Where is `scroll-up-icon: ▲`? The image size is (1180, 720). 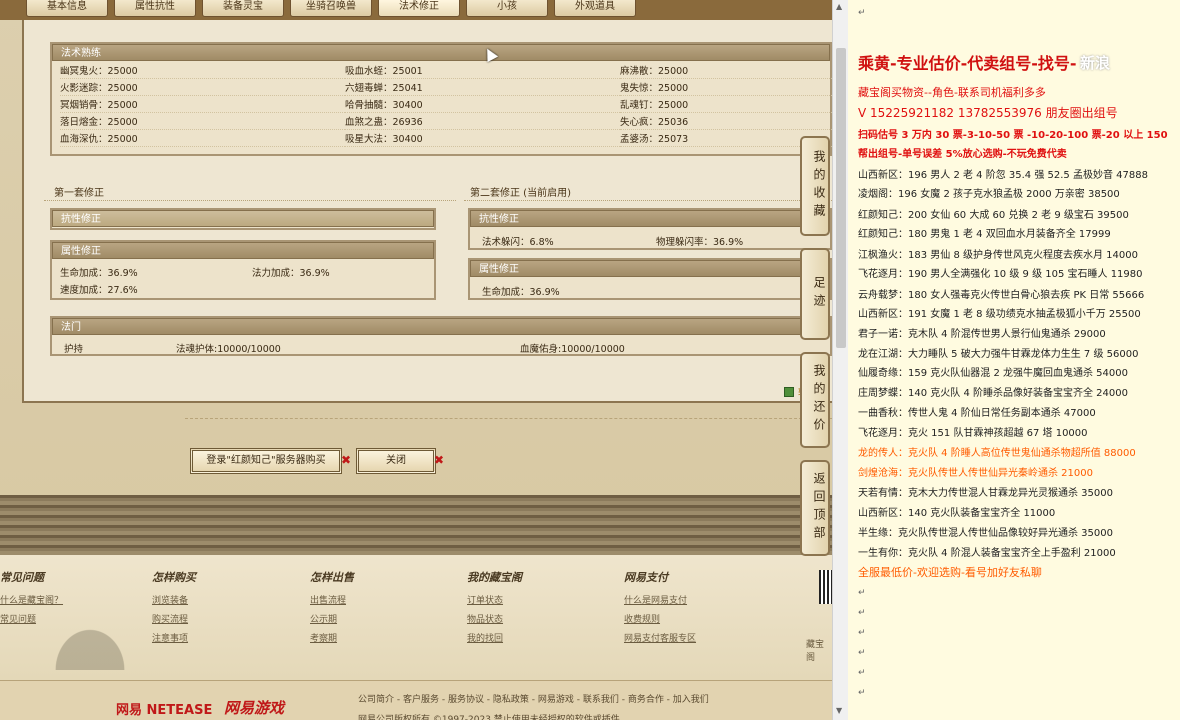 scroll-up-icon: ▲ is located at coordinates (839, 6).